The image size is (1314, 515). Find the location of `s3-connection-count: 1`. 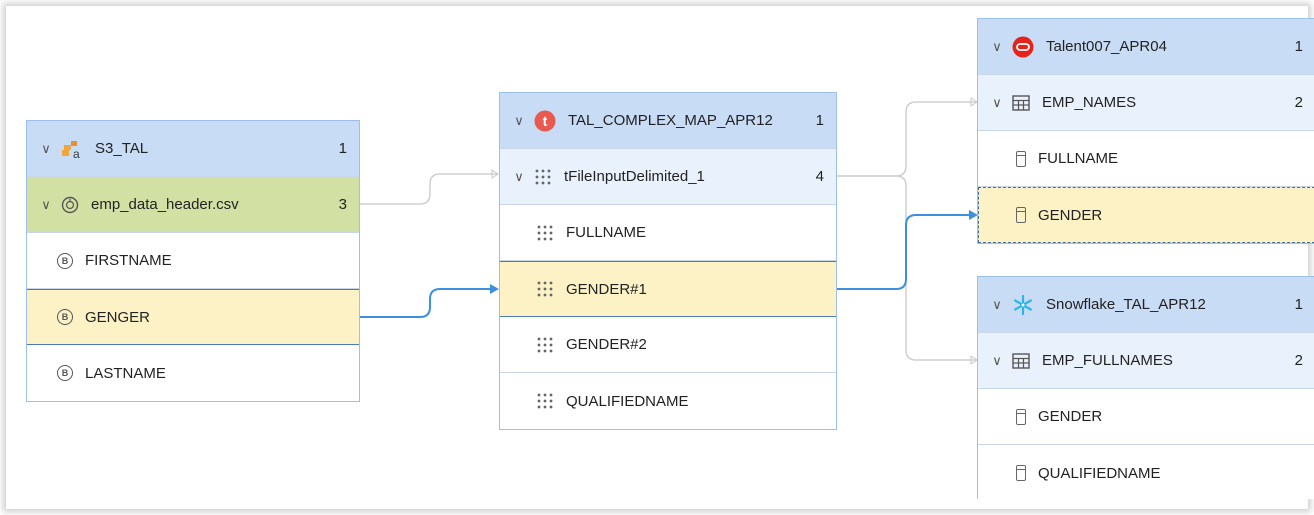

s3-connection-count: 1 is located at coordinates (342, 148).